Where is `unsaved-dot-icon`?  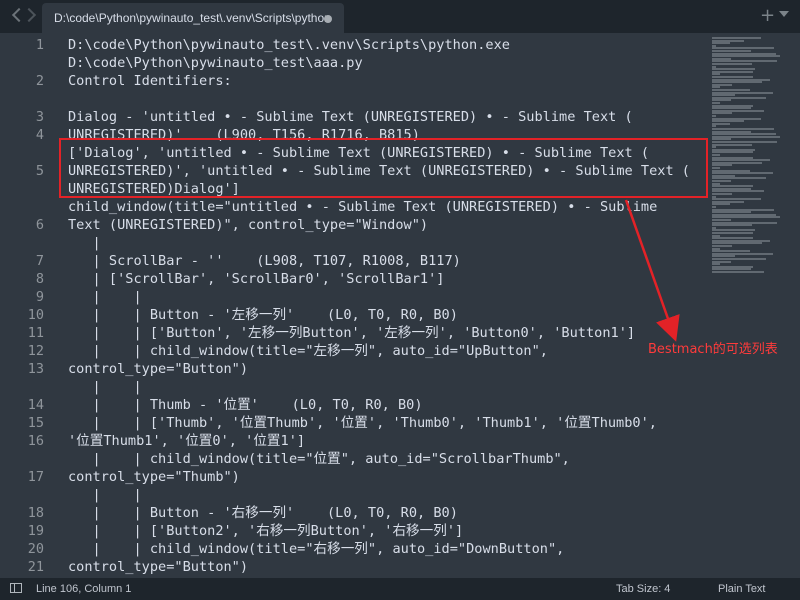
unsaved-dot-icon is located at coordinates (328, 19).